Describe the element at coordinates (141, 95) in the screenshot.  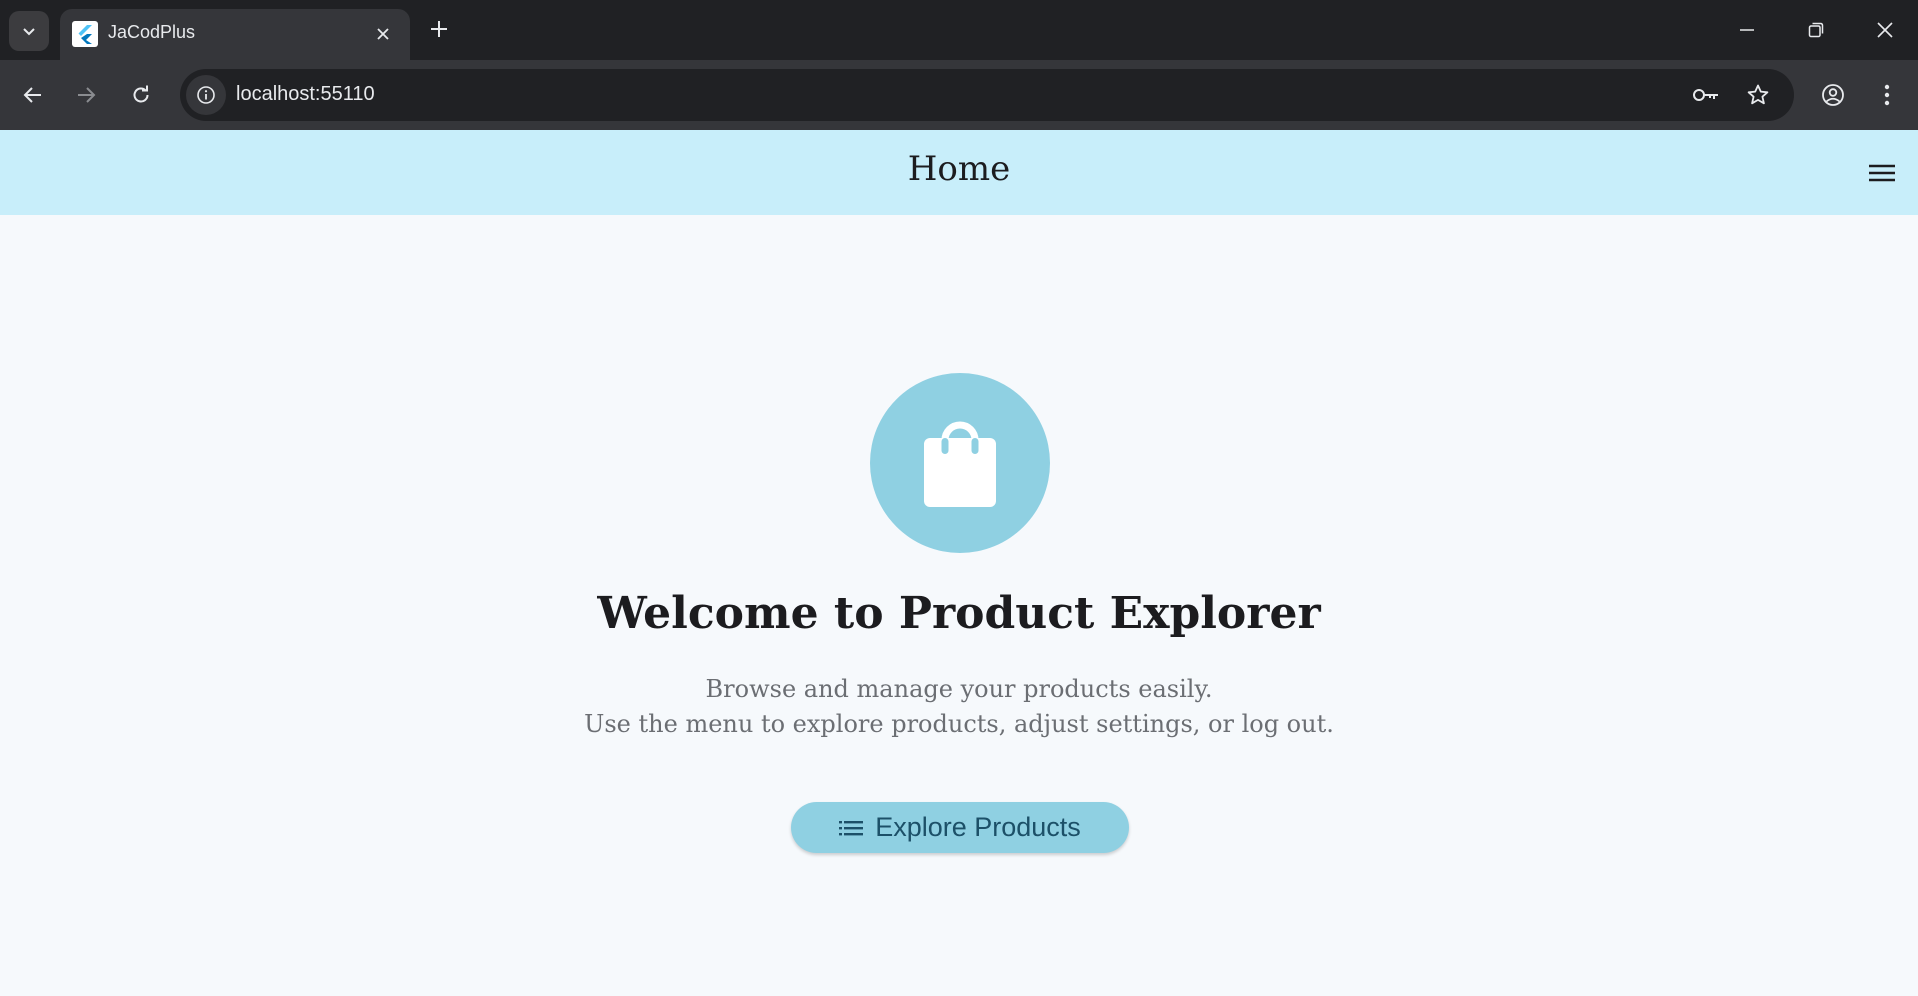
I see `reload-icon` at that location.